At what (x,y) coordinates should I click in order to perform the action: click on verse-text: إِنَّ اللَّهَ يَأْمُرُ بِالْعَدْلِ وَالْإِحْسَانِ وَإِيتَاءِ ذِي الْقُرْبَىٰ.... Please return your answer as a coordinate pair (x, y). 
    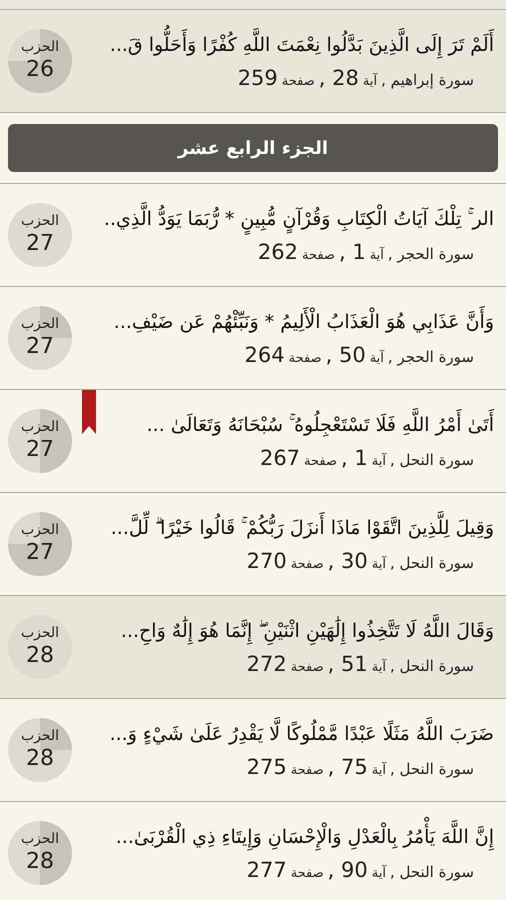
    Looking at the image, I should click on (305, 837).